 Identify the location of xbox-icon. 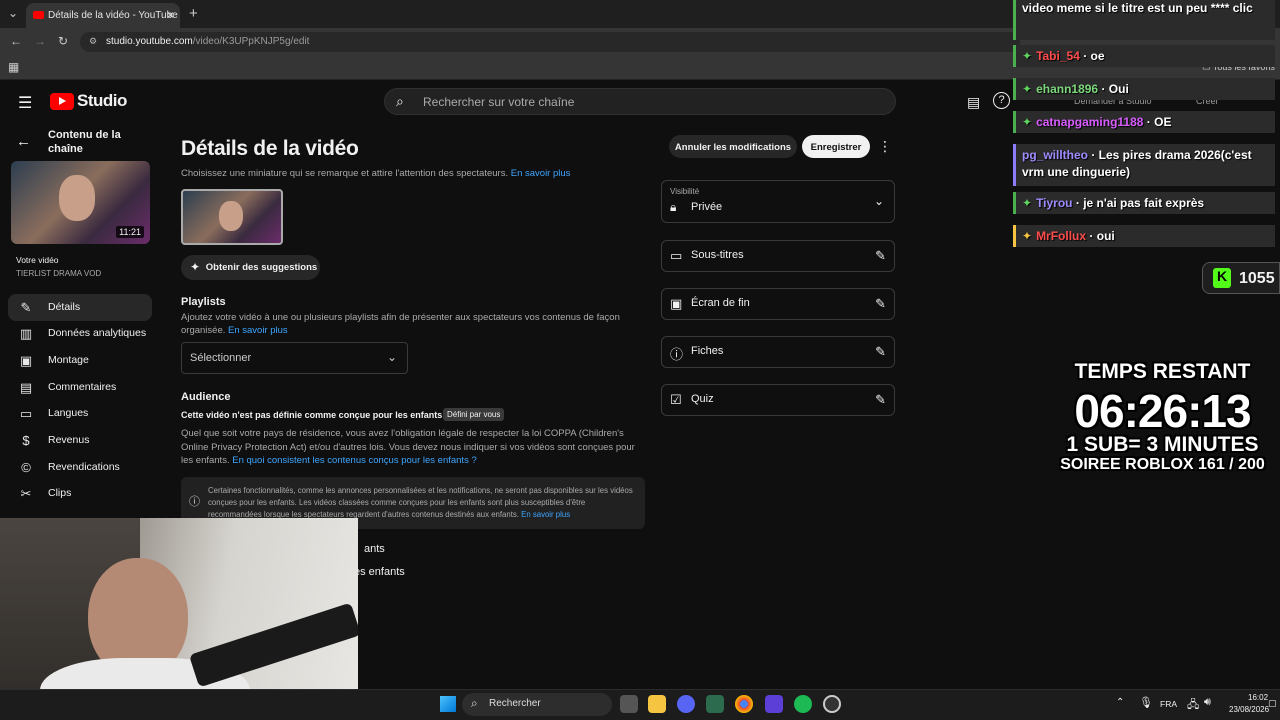
(715, 704).